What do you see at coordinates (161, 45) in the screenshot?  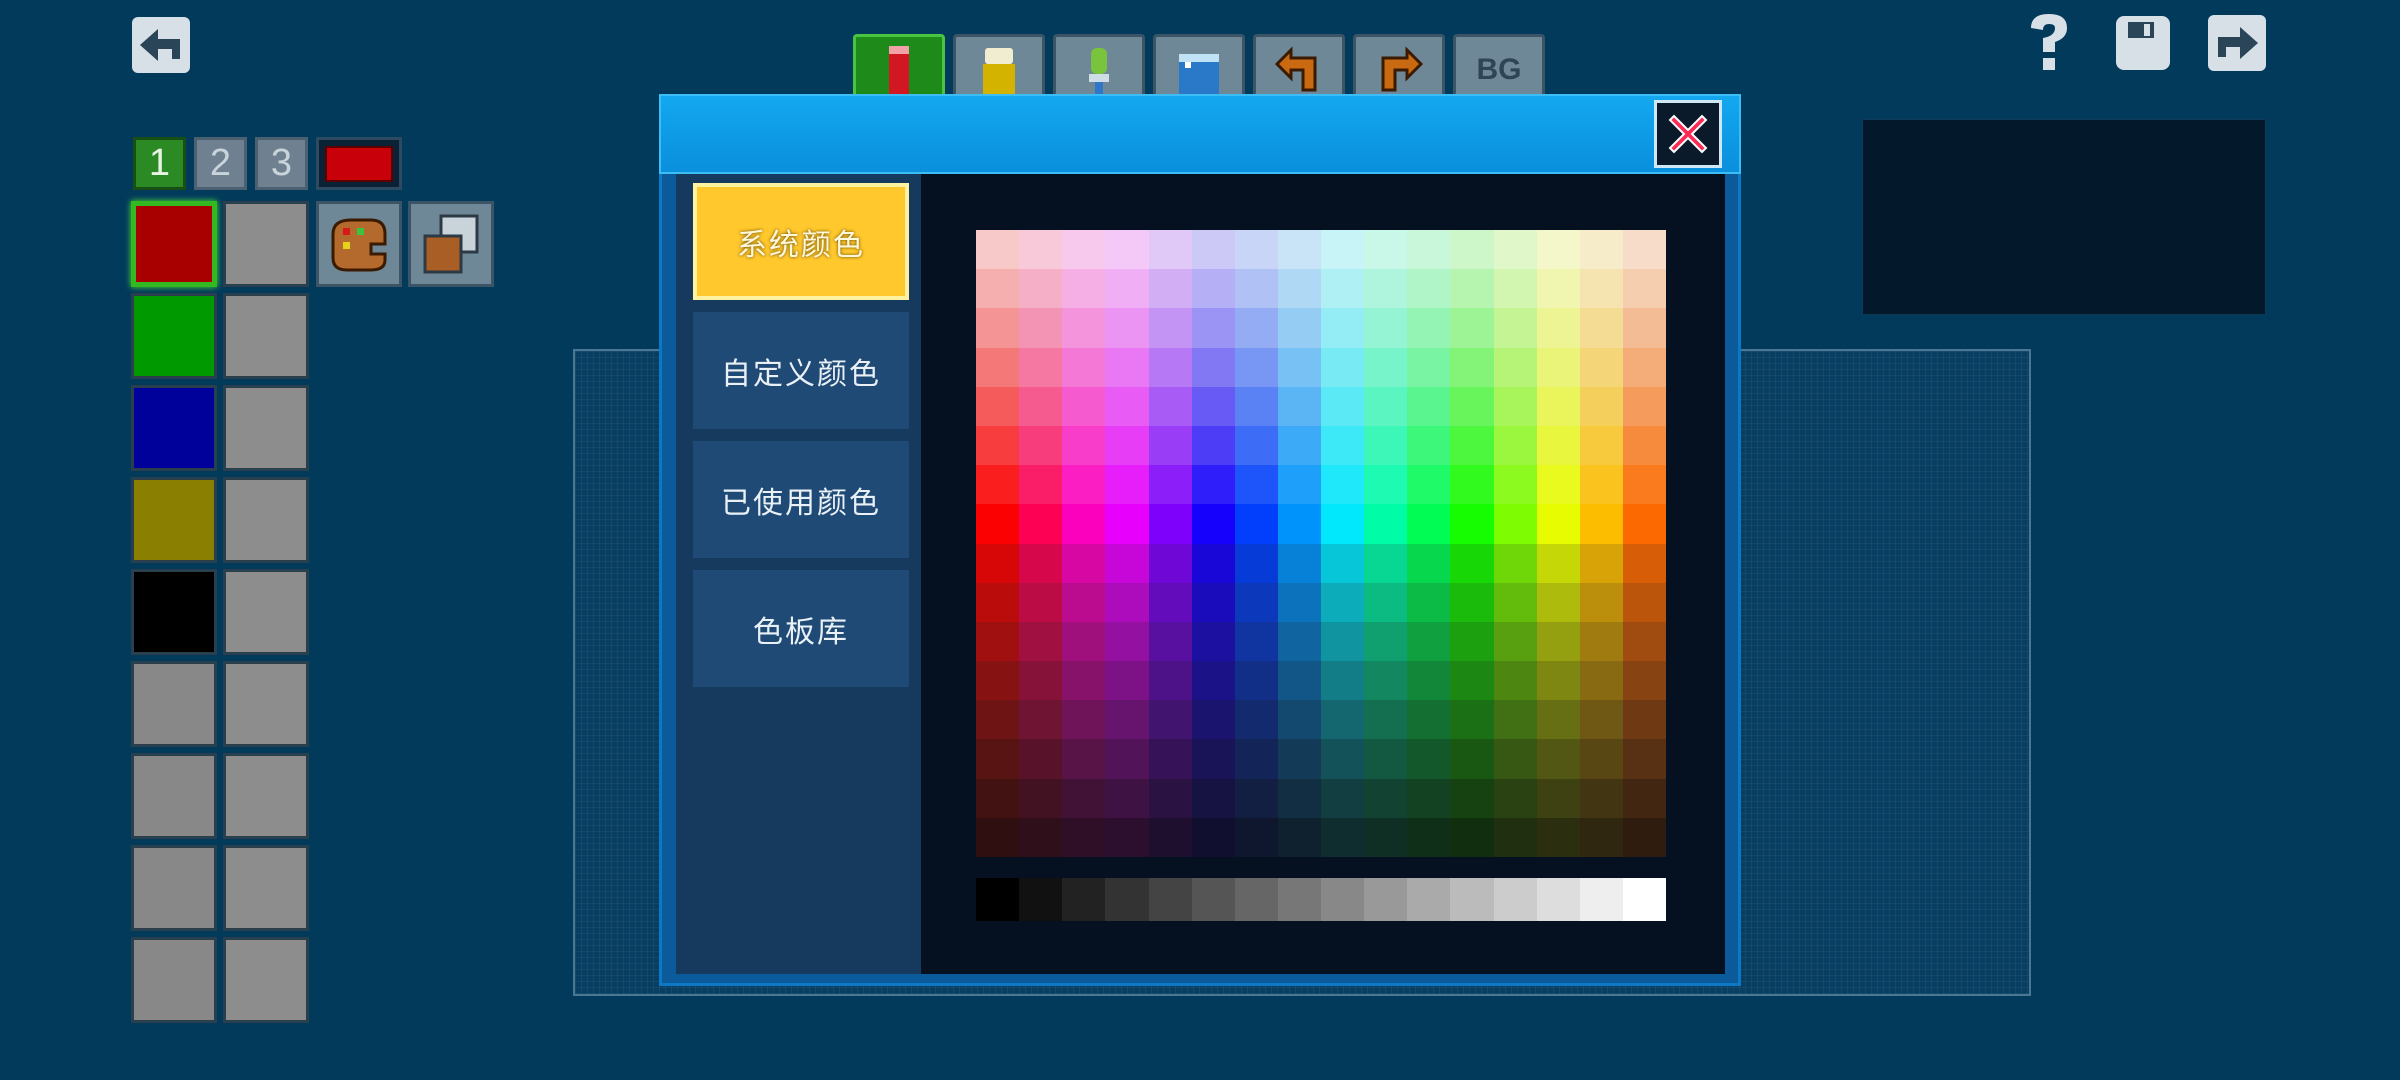 I see `back-icon` at bounding box center [161, 45].